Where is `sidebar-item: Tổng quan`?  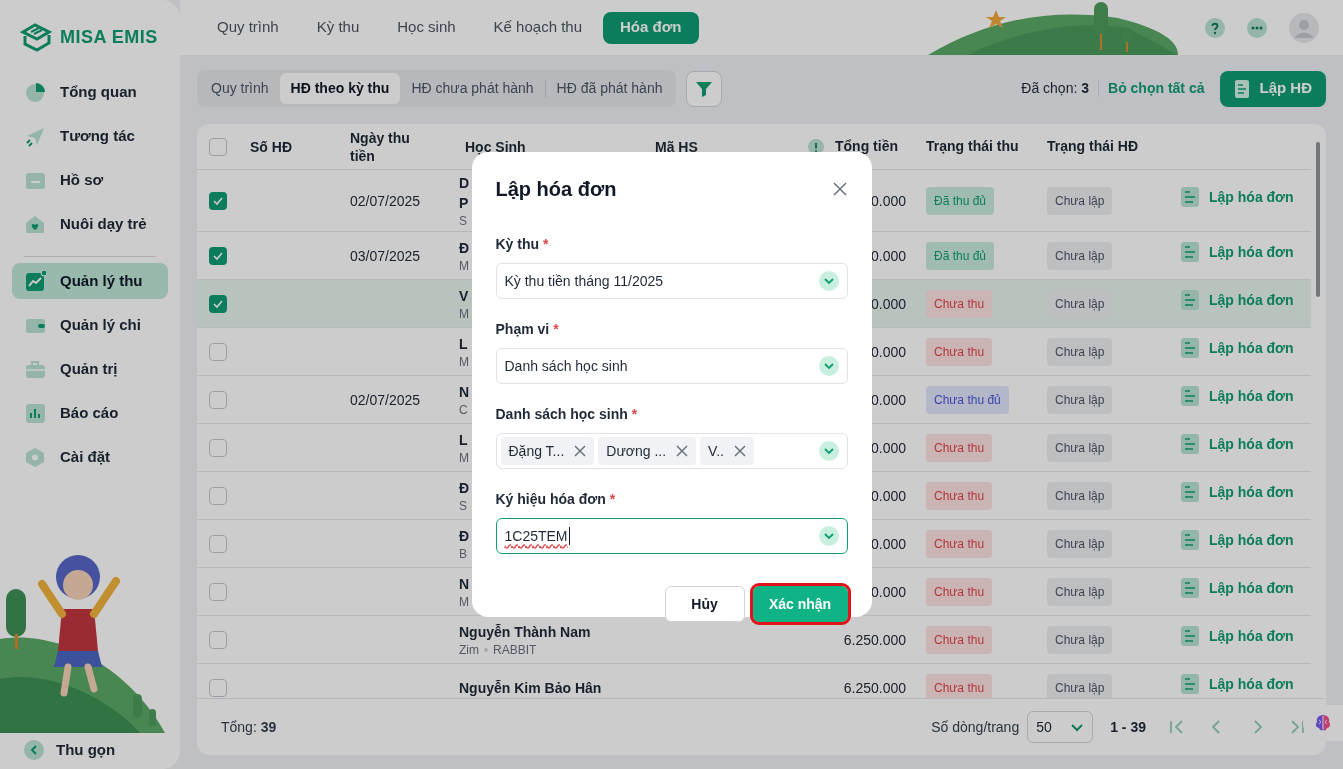
sidebar-item: Tổng quan is located at coordinates (90, 92).